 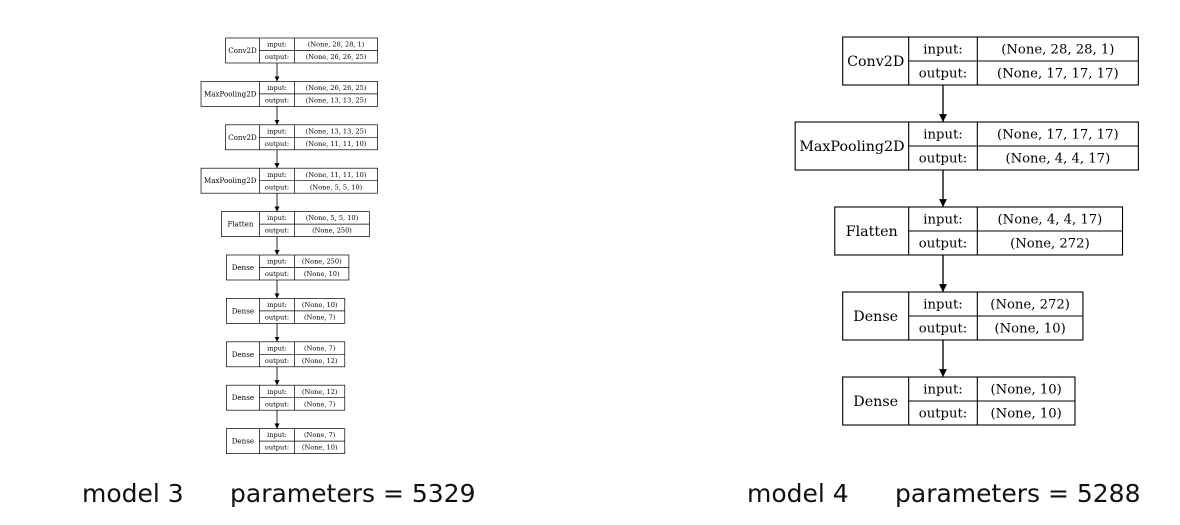 I want to click on output-shape-value: (None, 5, 5, 10), so click(x=336, y=187).